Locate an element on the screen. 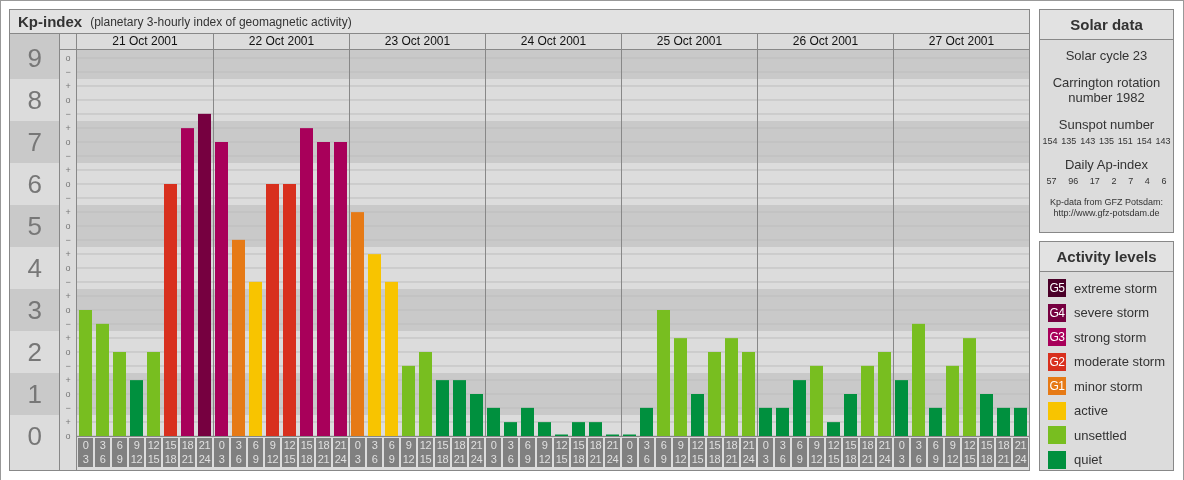 Image resolution: width=1184 pixels, height=480 pixels. solar-cycle: Solar cycle 23 is located at coordinates (1106, 55).